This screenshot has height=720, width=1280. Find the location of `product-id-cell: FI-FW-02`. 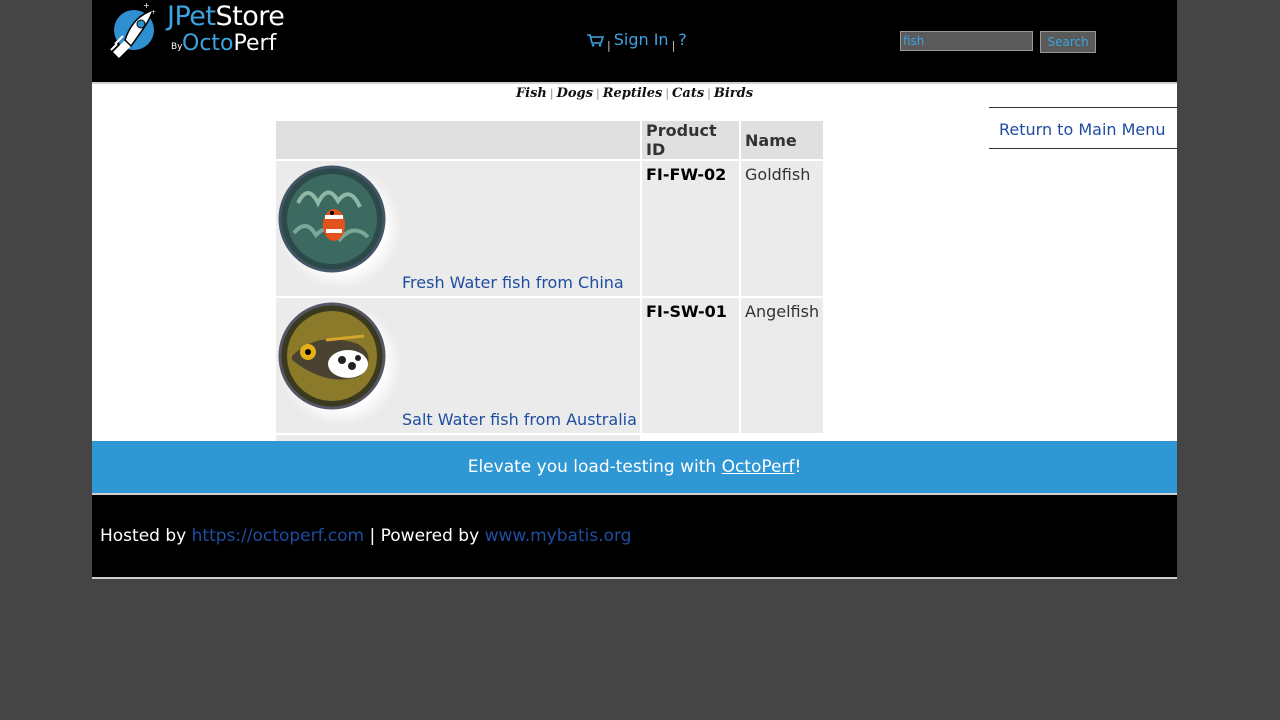

product-id-cell: FI-FW-02 is located at coordinates (690, 228).